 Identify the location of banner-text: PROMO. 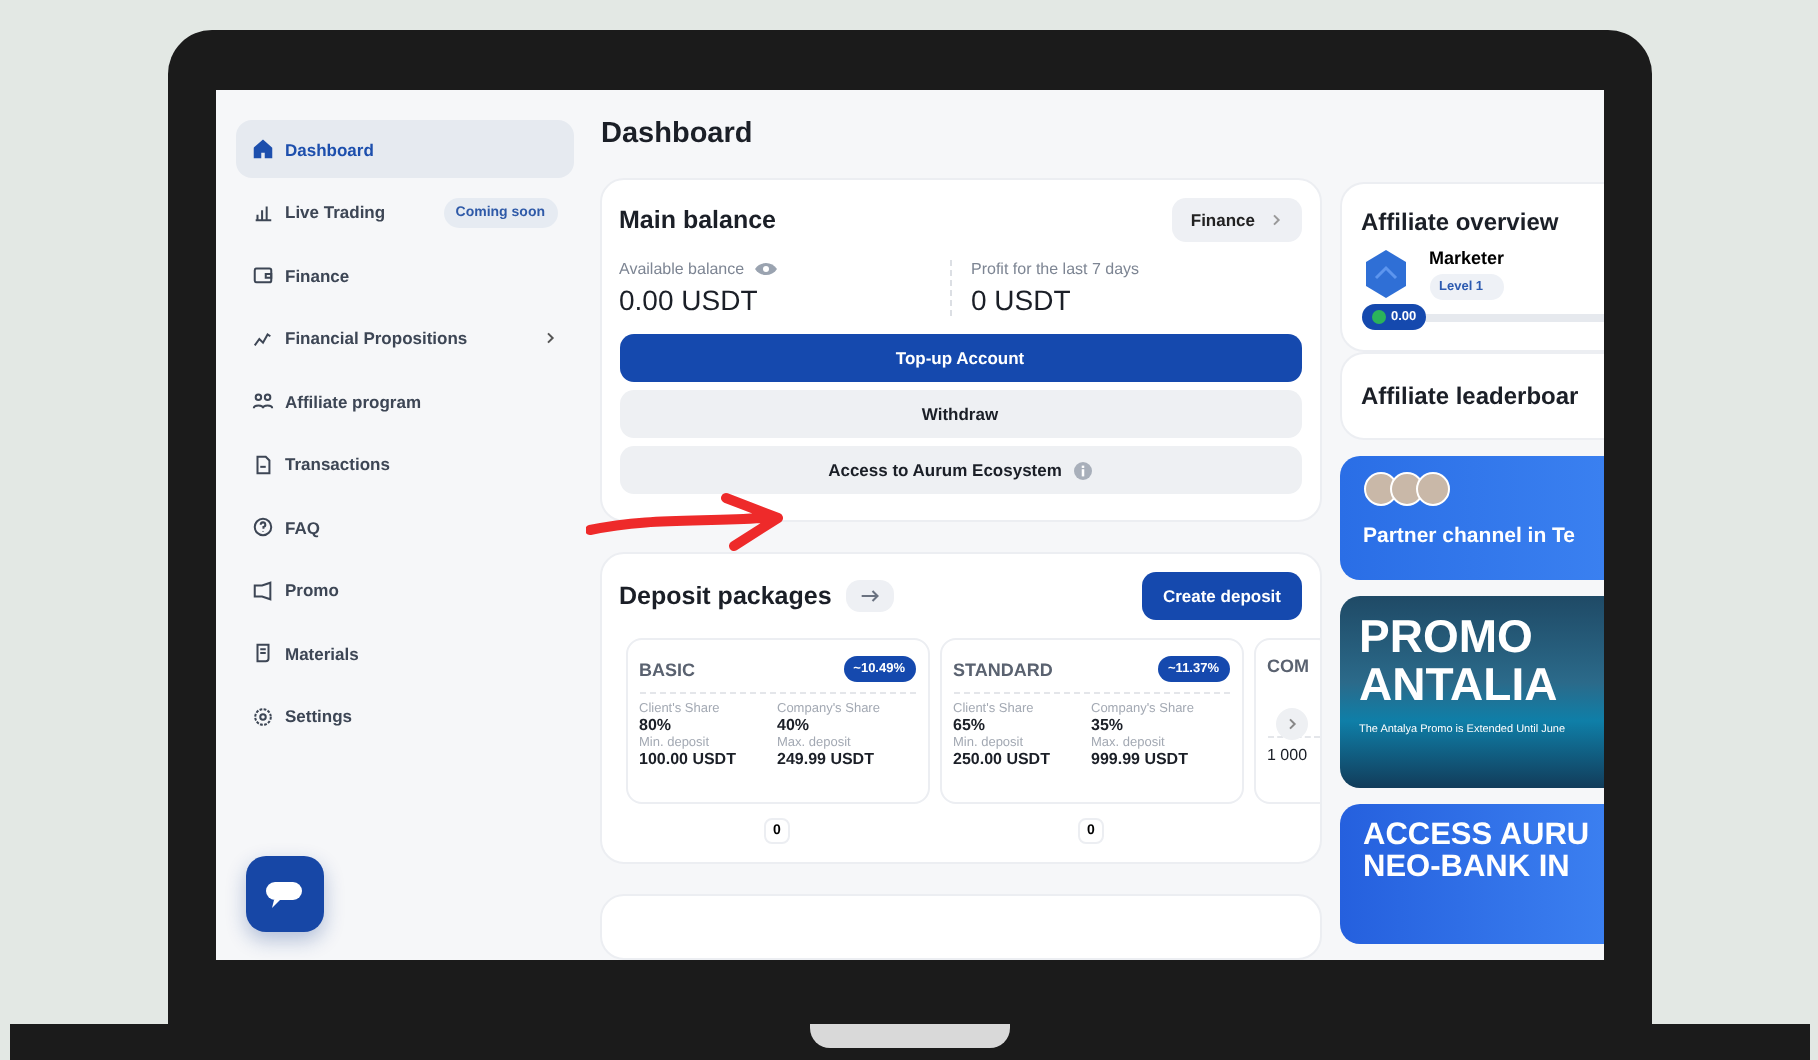
(1447, 636).